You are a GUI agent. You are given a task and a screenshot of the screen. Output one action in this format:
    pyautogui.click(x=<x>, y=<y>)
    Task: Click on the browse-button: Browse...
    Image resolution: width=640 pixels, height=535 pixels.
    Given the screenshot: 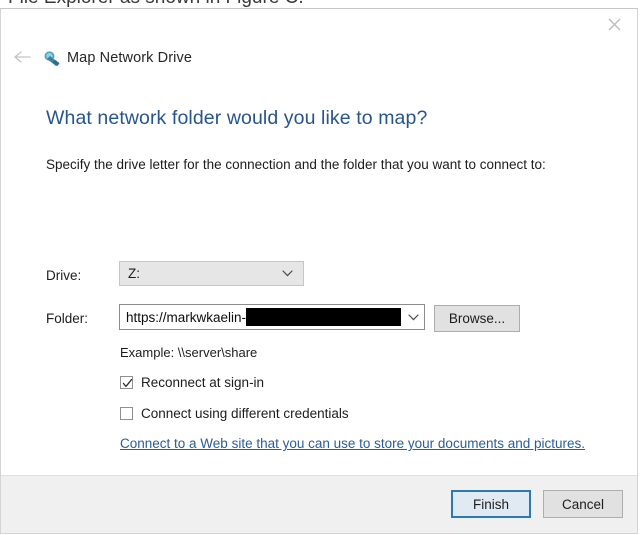 What is the action you would take?
    pyautogui.click(x=477, y=318)
    